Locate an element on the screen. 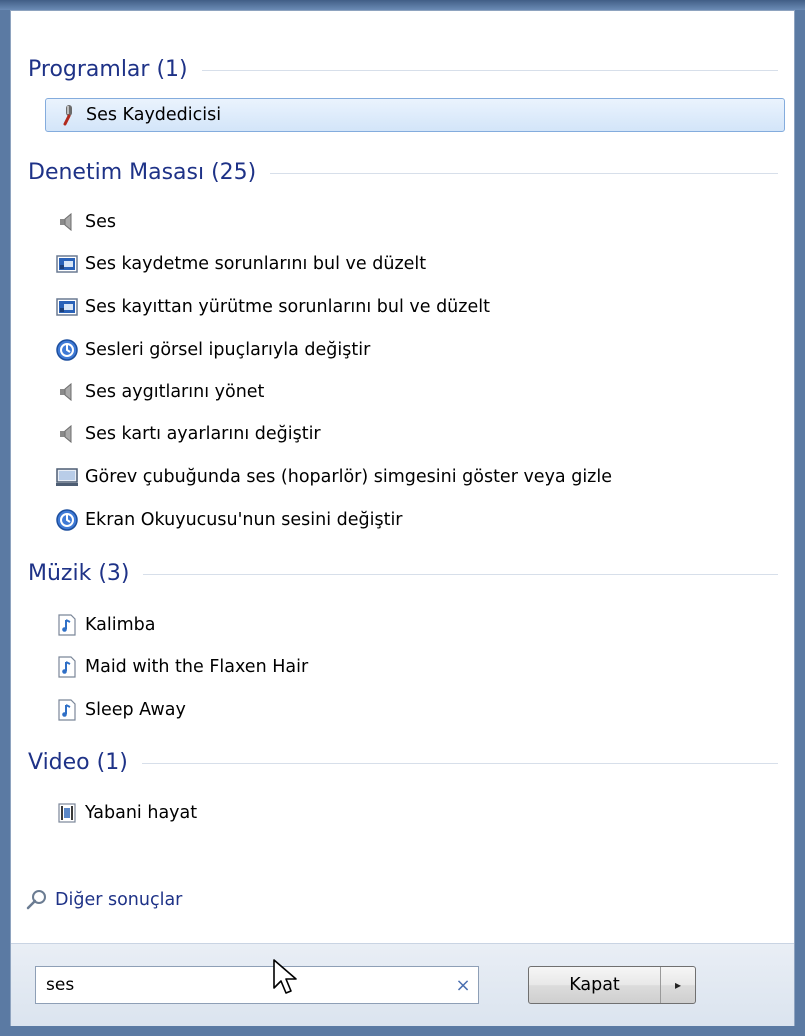 Image resolution: width=805 pixels, height=1036 pixels. result-item-kalimba: Kalimba is located at coordinates (415, 625).